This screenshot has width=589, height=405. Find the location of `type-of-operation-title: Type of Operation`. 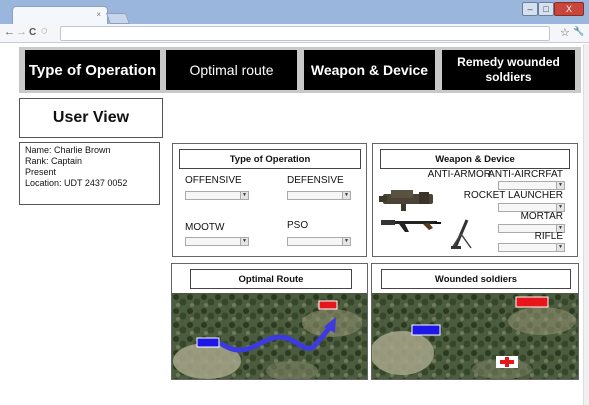

type-of-operation-title: Type of Operation is located at coordinates (270, 159).